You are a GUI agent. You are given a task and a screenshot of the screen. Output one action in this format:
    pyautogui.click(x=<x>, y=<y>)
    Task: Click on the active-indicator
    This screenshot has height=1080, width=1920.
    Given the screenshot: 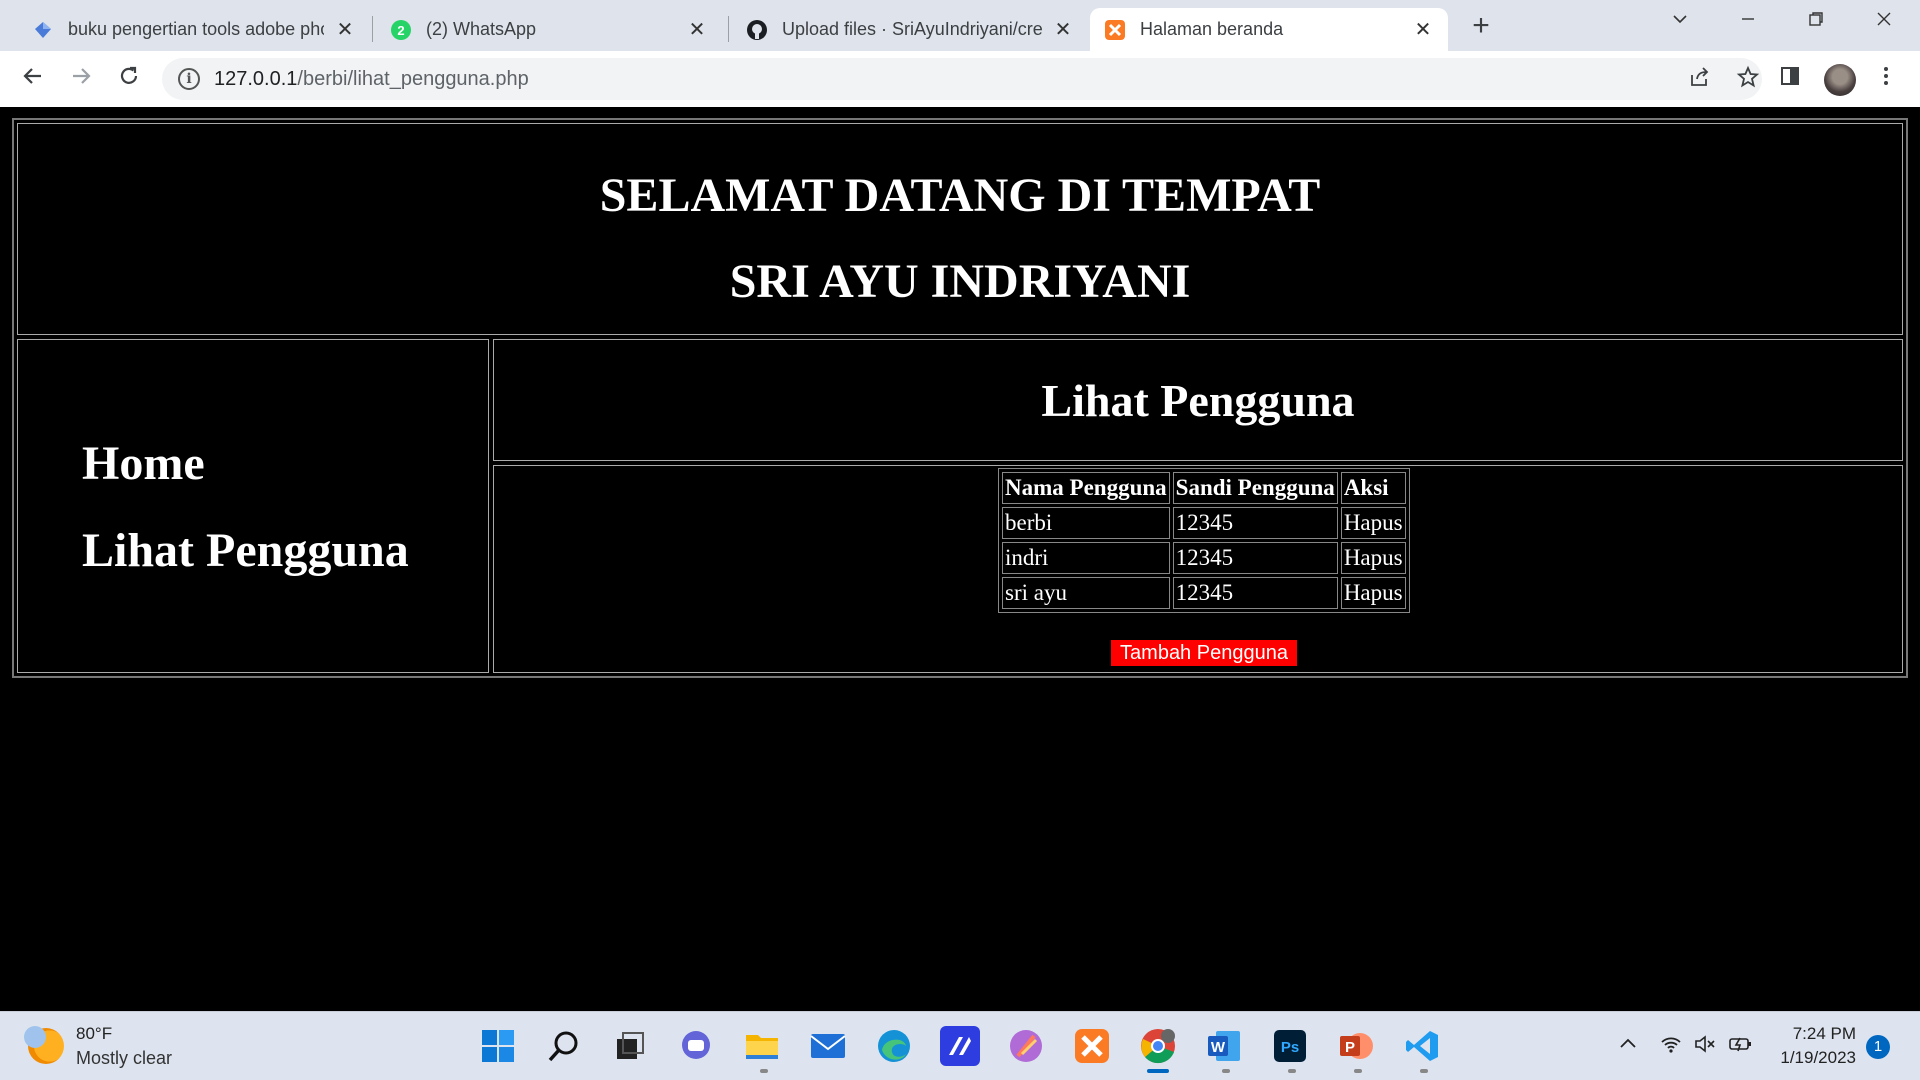 What is the action you would take?
    pyautogui.click(x=1158, y=1071)
    